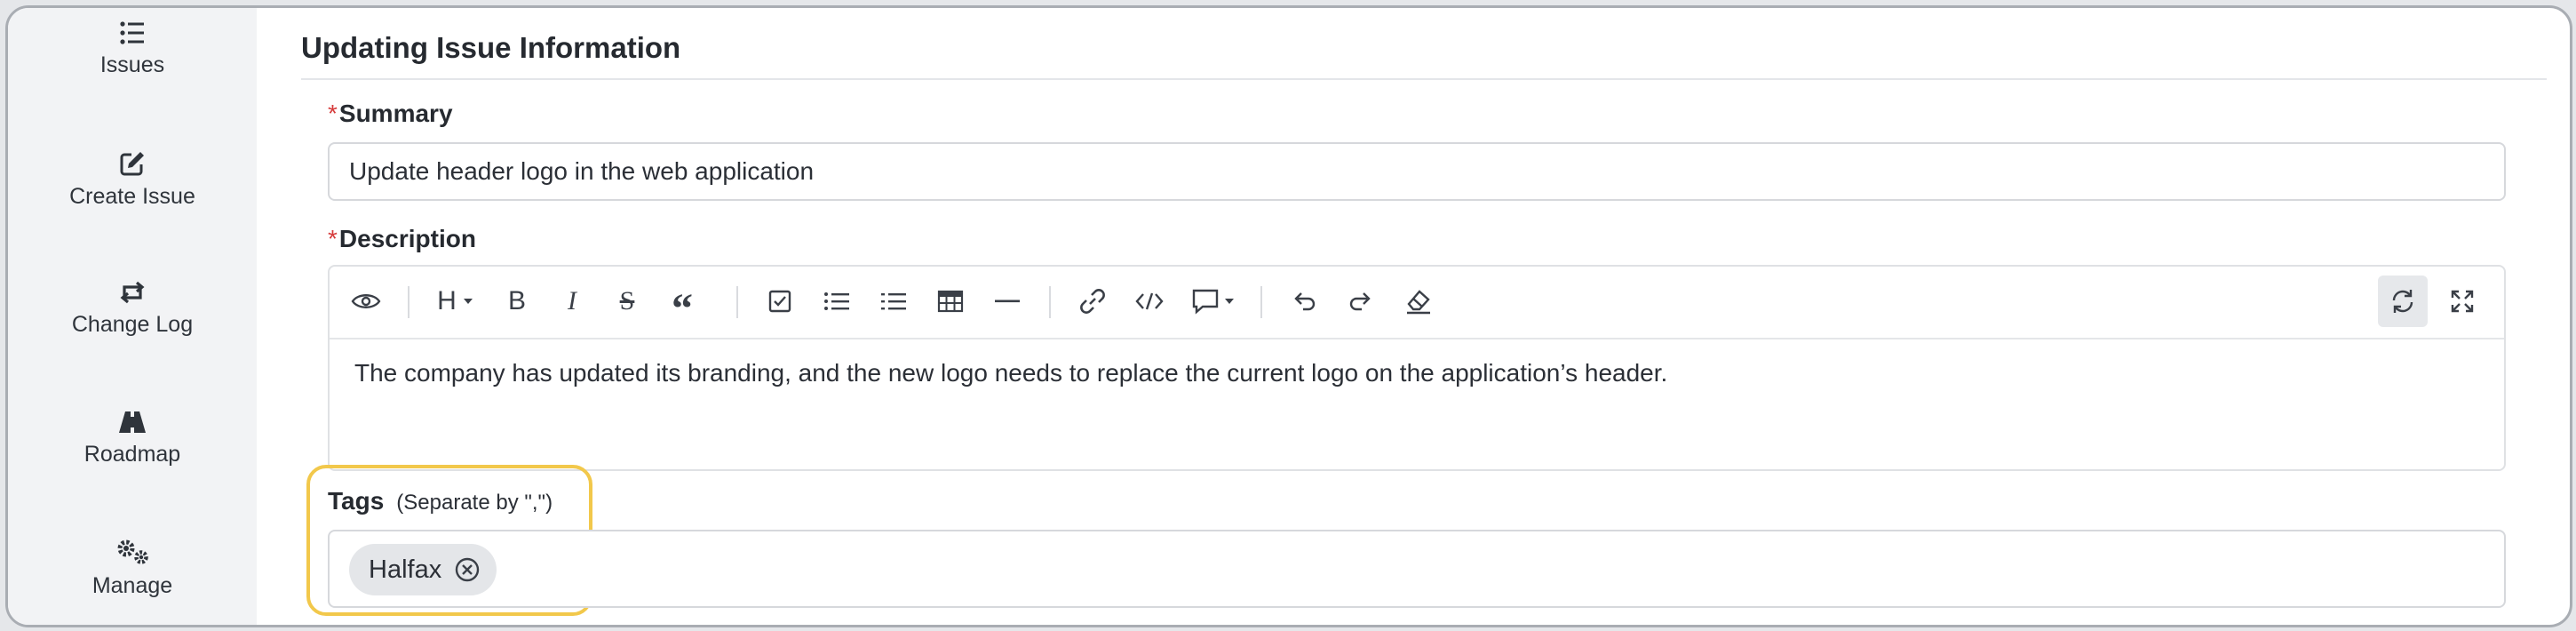 The width and height of the screenshot is (2576, 631). Describe the element at coordinates (132, 64) in the screenshot. I see `sidebar-item-label: Issues` at that location.